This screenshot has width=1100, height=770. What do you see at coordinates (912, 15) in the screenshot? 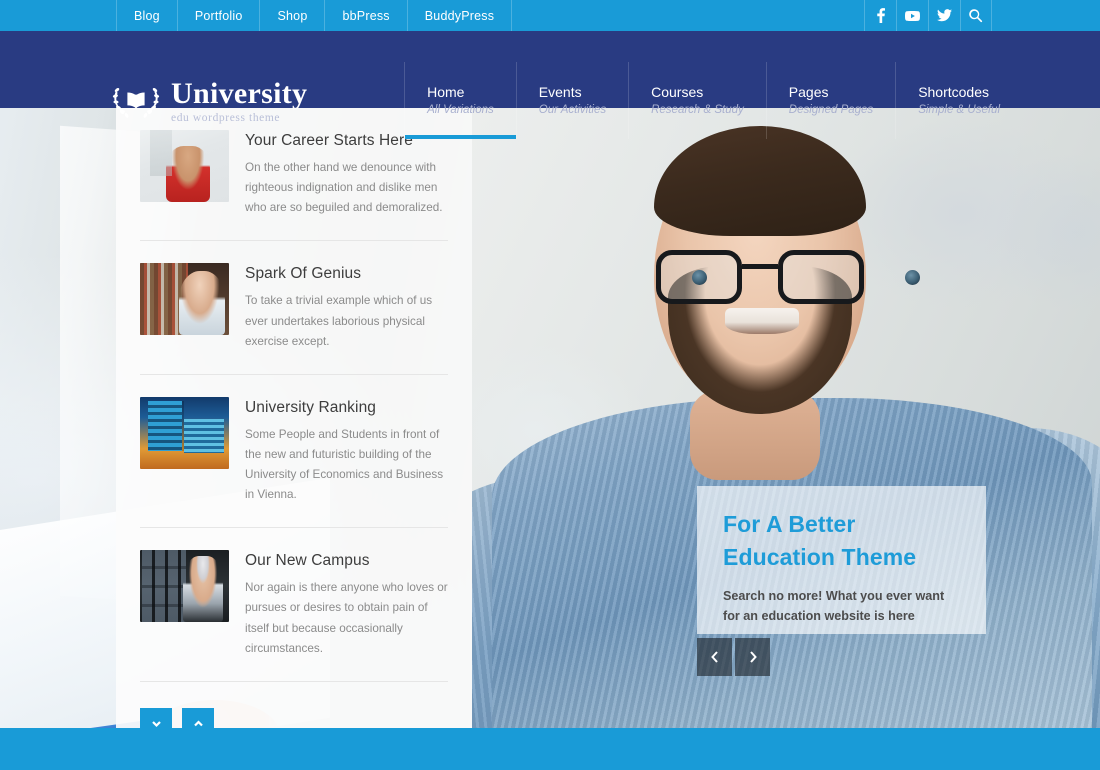
I see `youtube-icon` at bounding box center [912, 15].